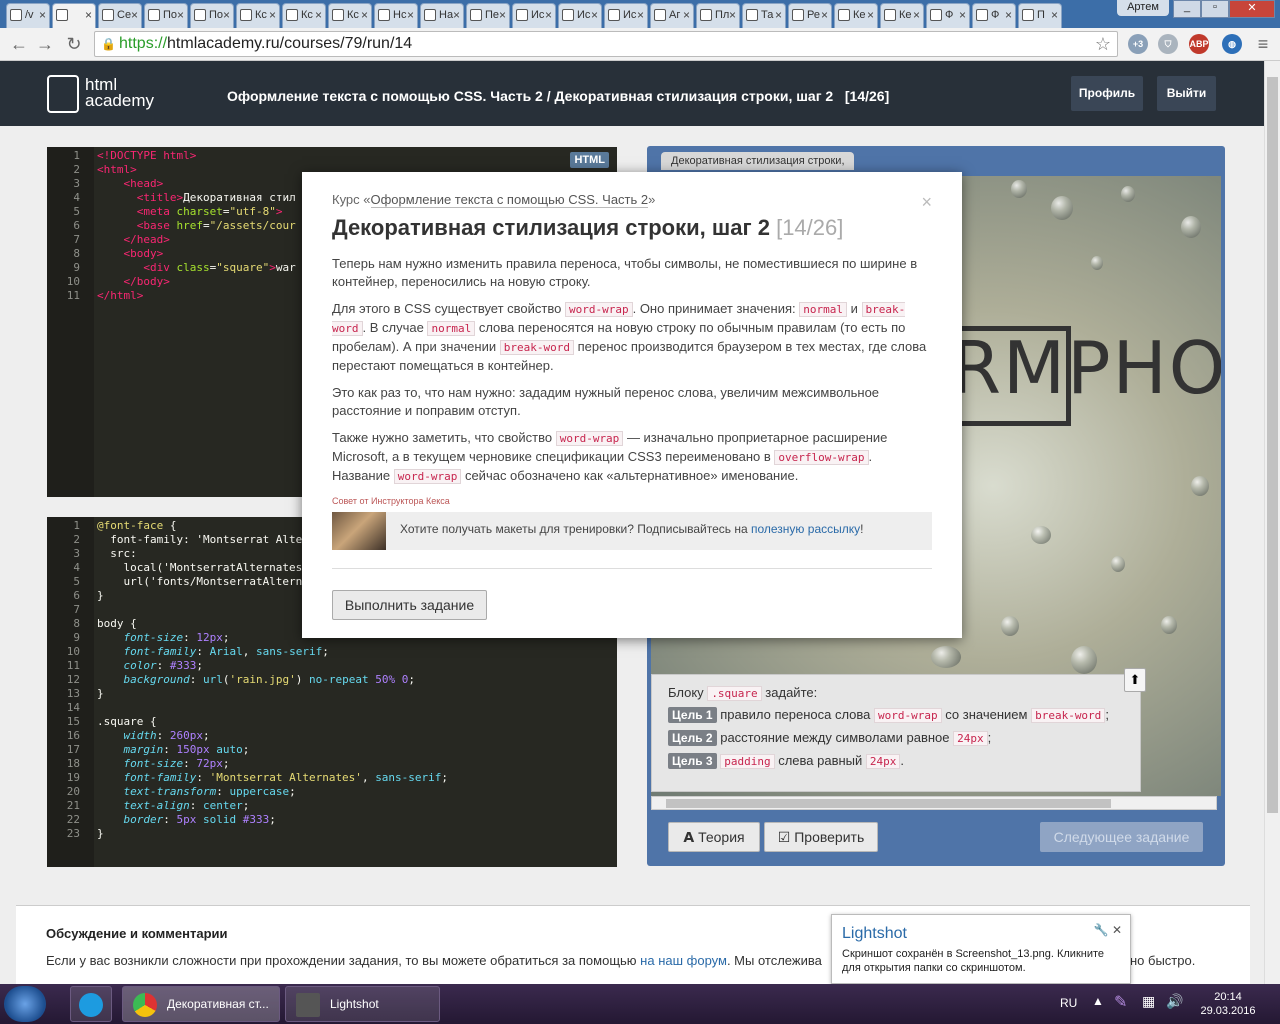  I want to click on skype-task, so click(91, 1004).